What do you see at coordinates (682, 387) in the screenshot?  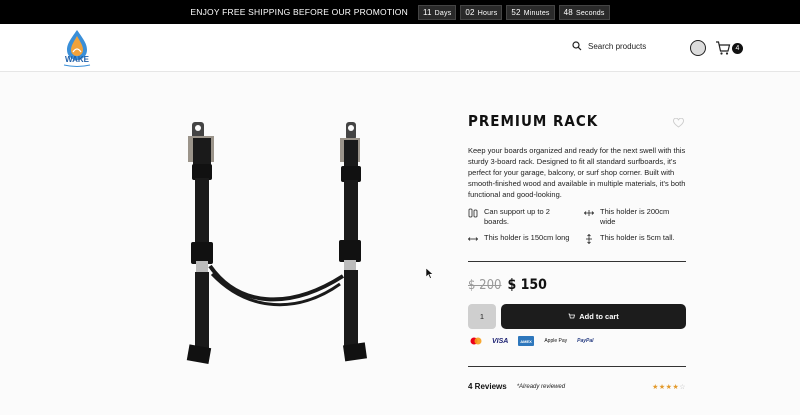 I see `star-empty-icon: ☆` at bounding box center [682, 387].